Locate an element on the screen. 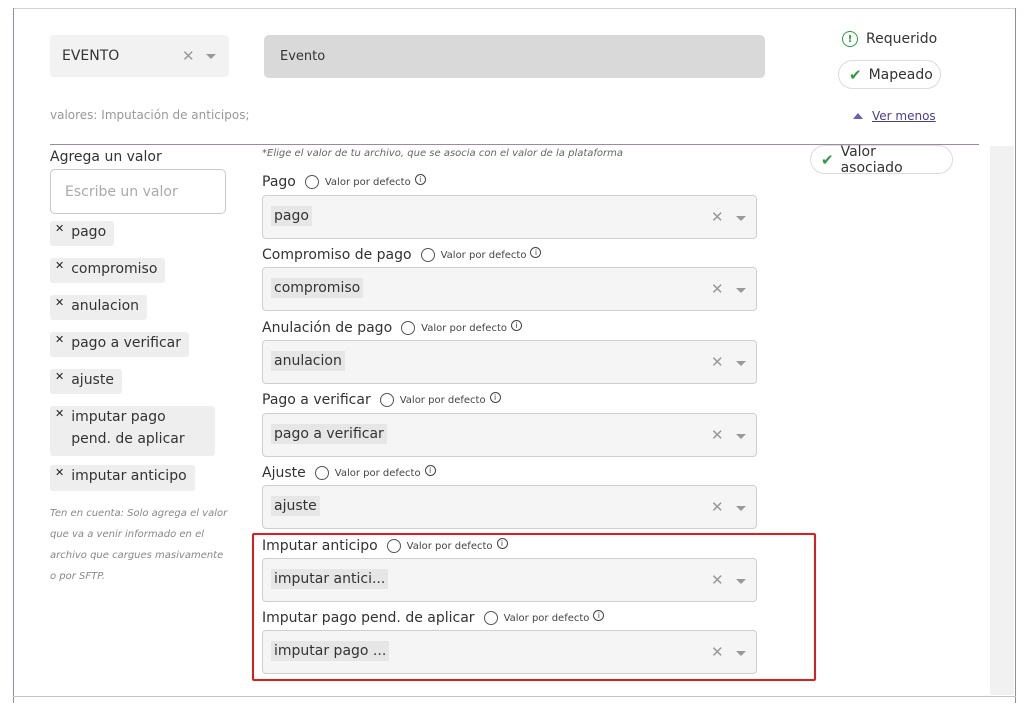  required-indicator: ! Requerido is located at coordinates (889, 39).